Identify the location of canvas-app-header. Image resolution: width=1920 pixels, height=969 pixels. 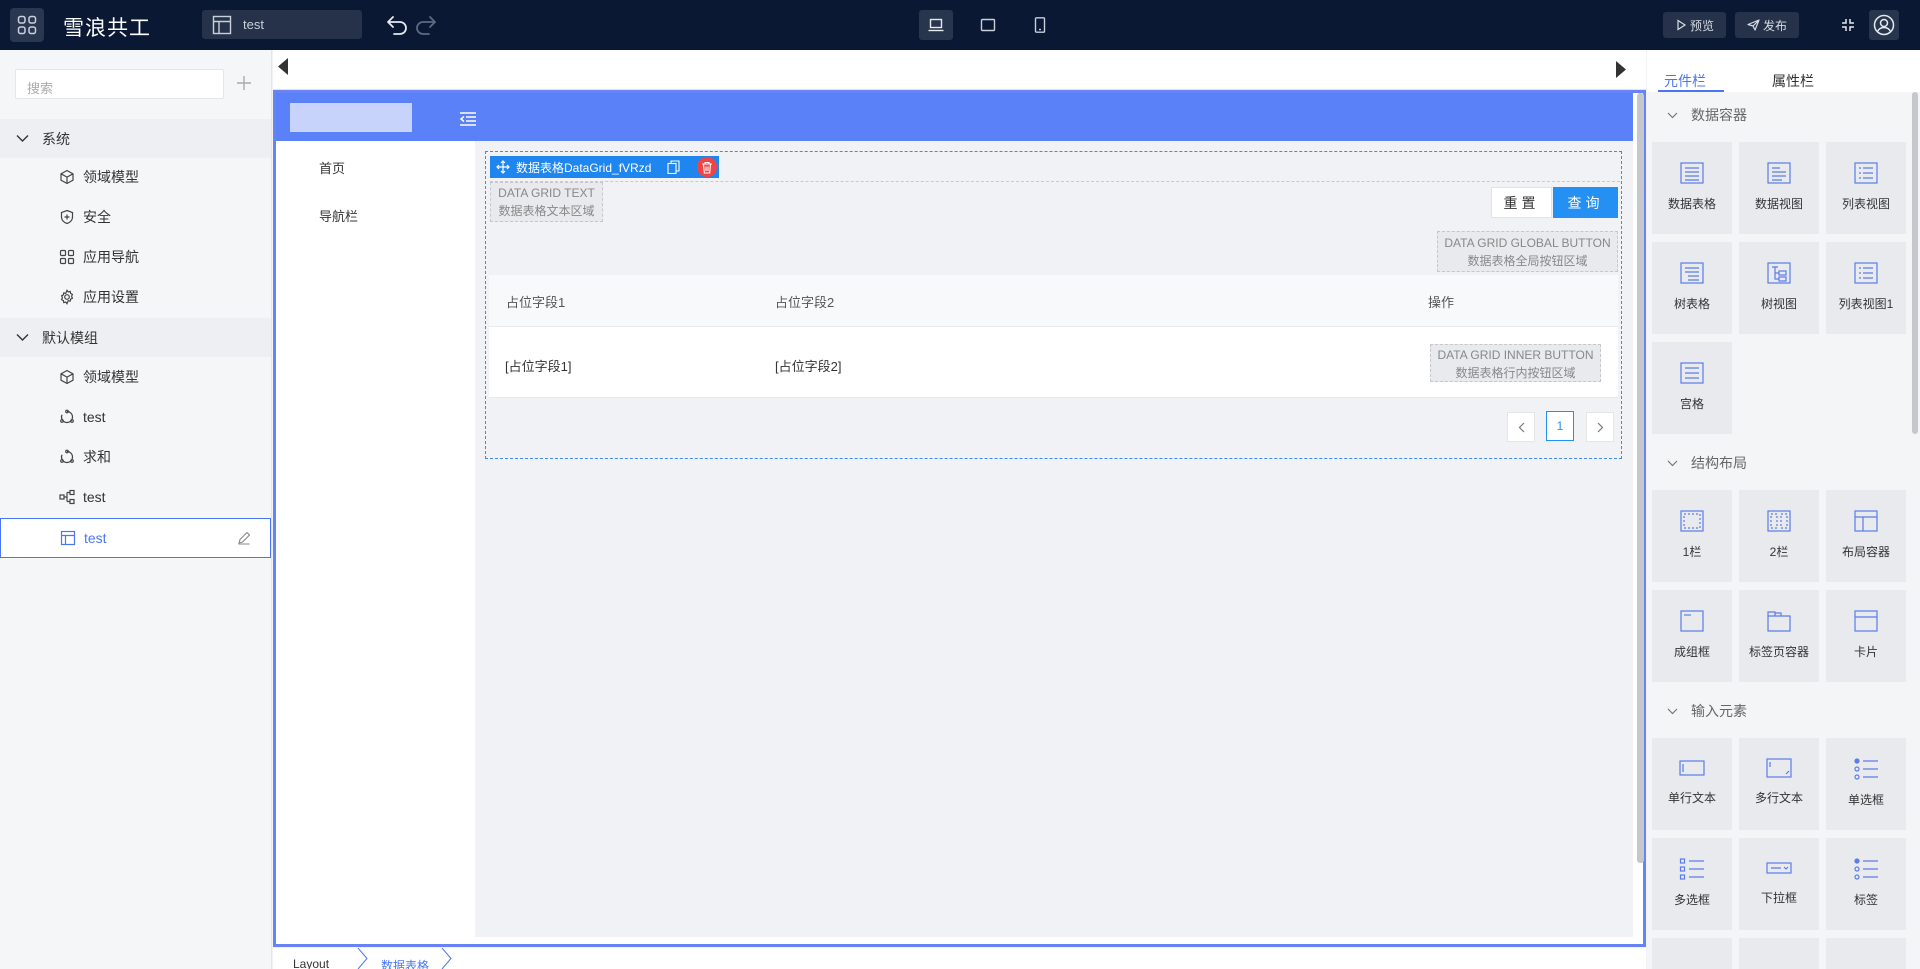
(954, 117).